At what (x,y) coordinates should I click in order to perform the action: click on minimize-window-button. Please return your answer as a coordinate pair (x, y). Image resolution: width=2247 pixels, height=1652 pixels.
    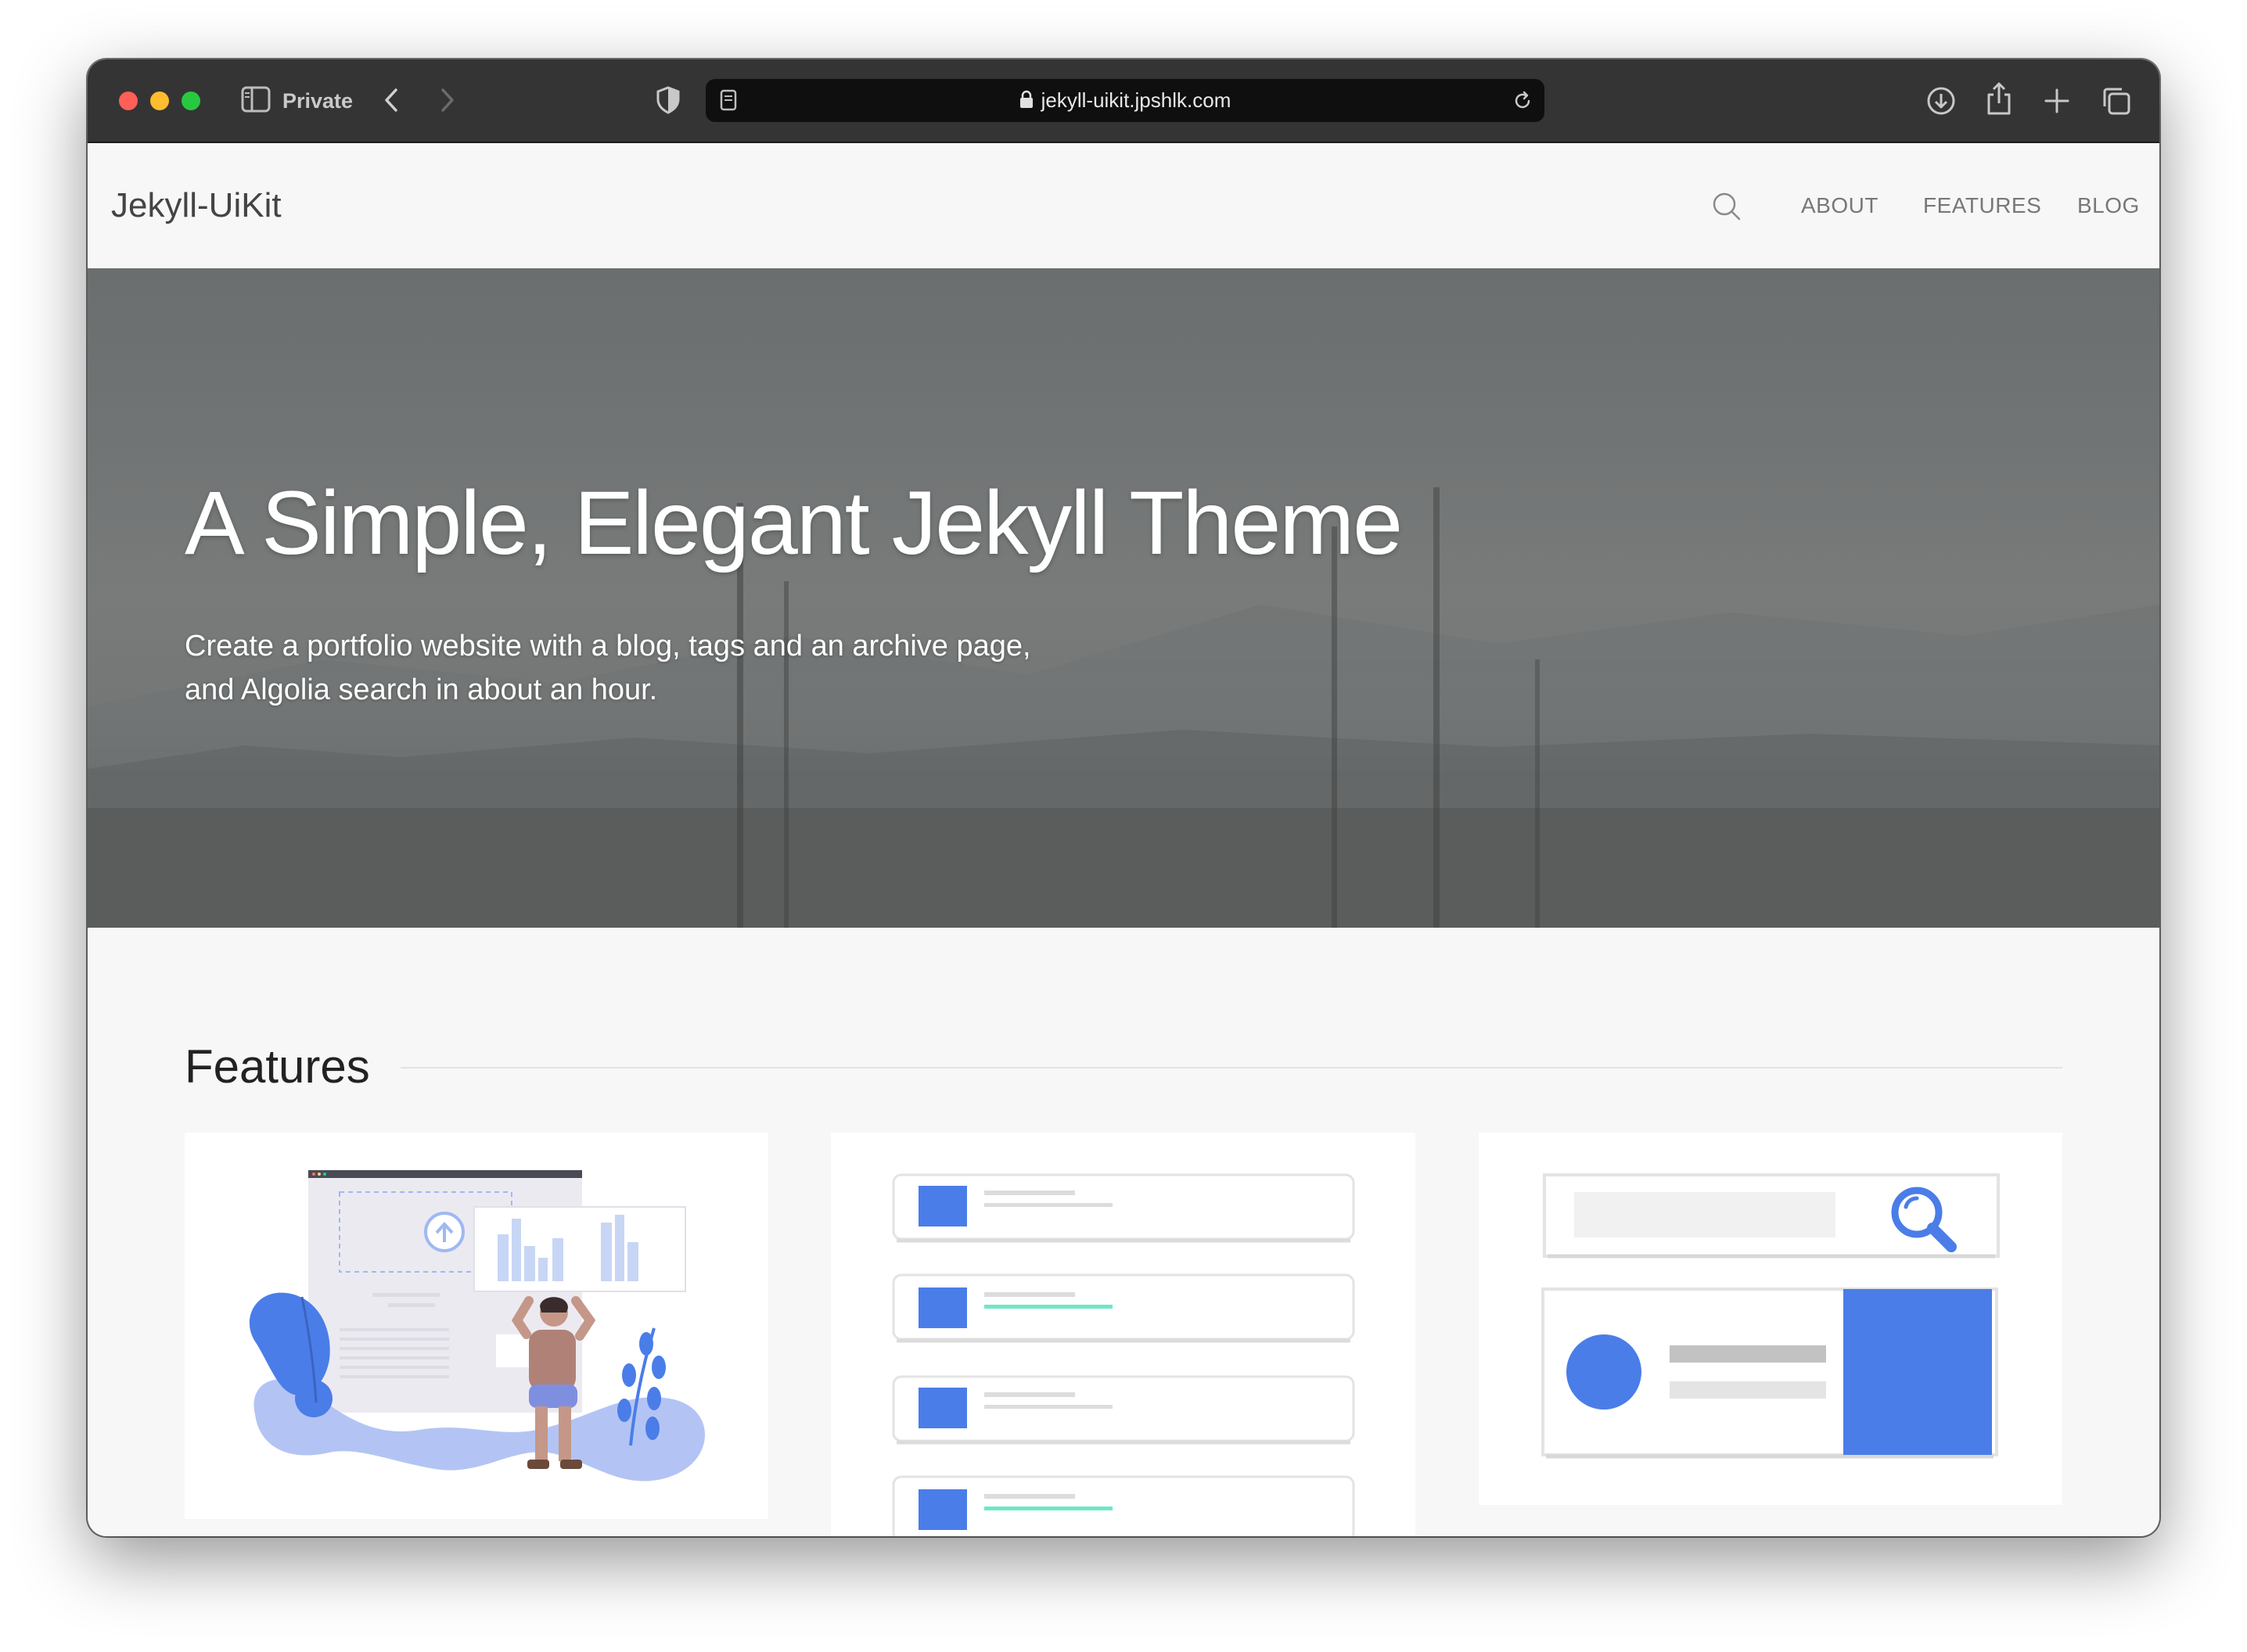
    Looking at the image, I should click on (159, 101).